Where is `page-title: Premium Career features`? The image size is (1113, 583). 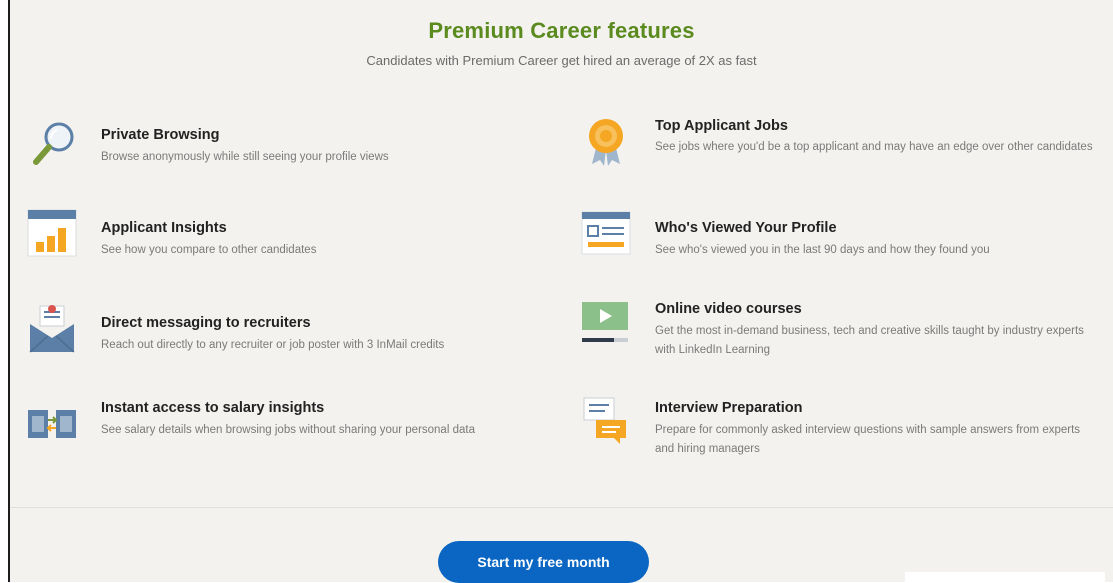 page-title: Premium Career features is located at coordinates (561, 30).